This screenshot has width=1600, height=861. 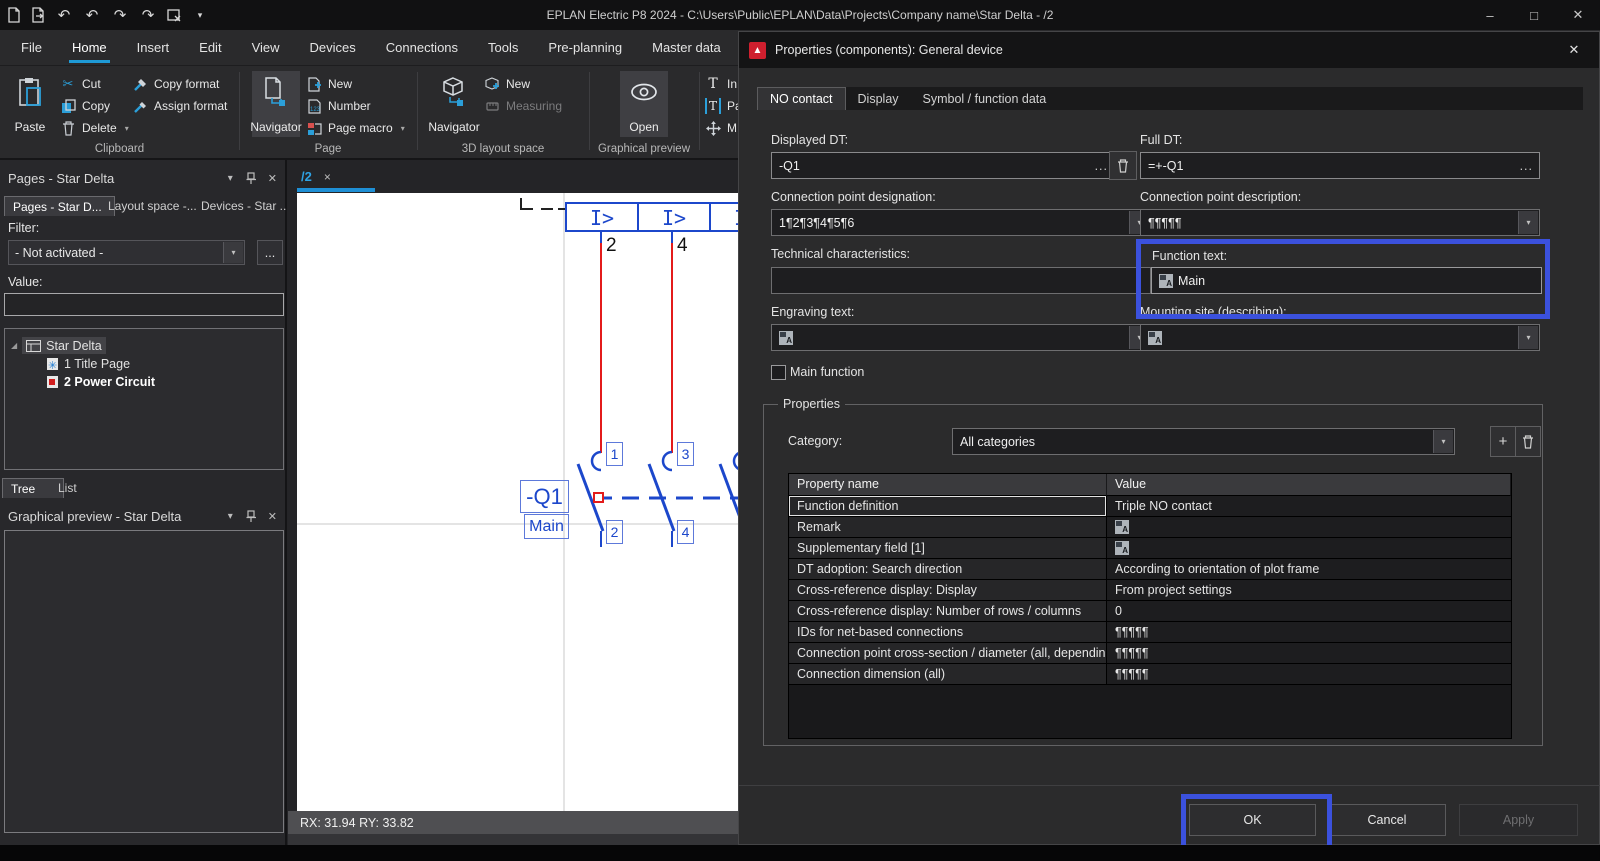 What do you see at coordinates (266, 47) in the screenshot?
I see `menu-view: View` at bounding box center [266, 47].